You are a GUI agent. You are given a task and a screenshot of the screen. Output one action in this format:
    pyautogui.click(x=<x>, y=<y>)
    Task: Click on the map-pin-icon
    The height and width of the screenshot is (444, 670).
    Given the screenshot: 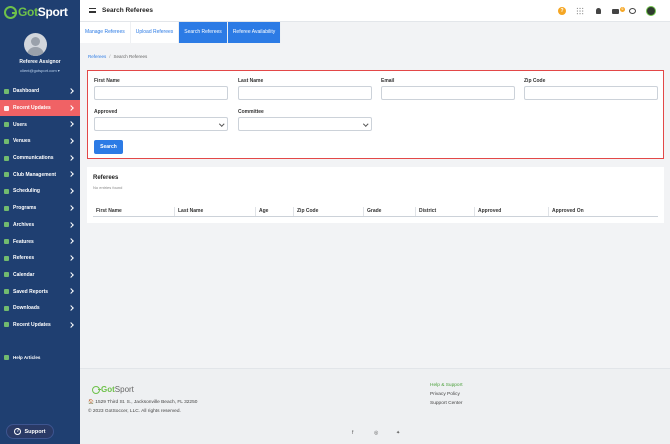 What is the action you would take?
    pyautogui.click(x=6, y=141)
    